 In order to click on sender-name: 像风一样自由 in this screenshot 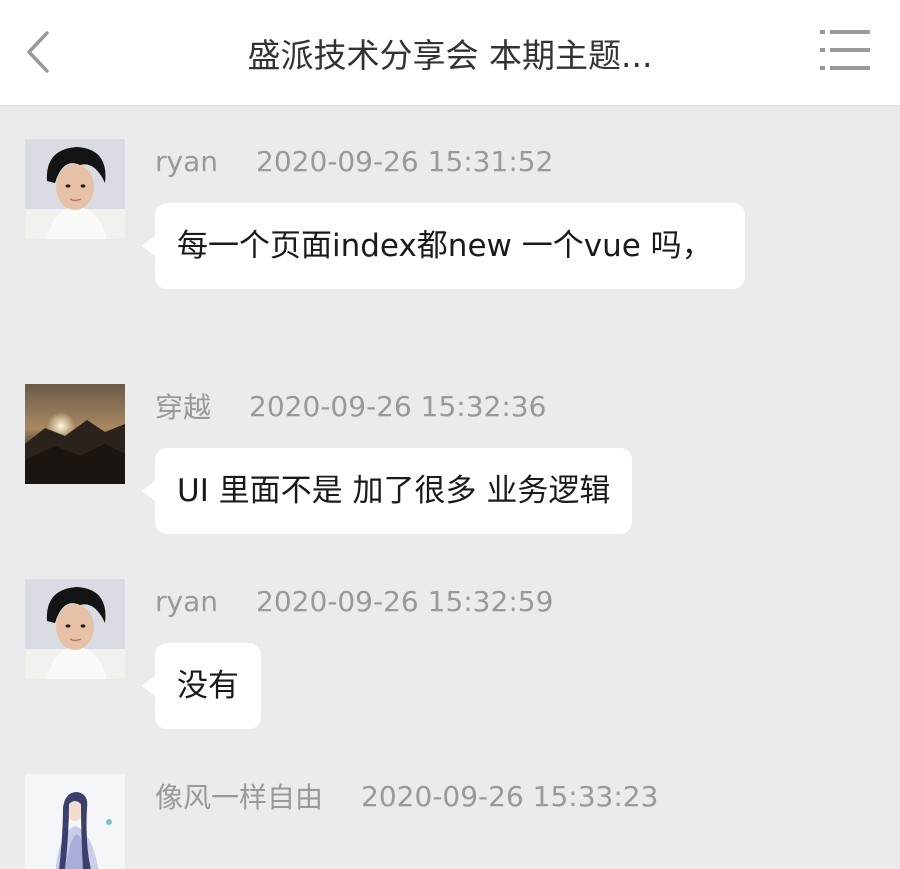, I will do `click(239, 796)`.